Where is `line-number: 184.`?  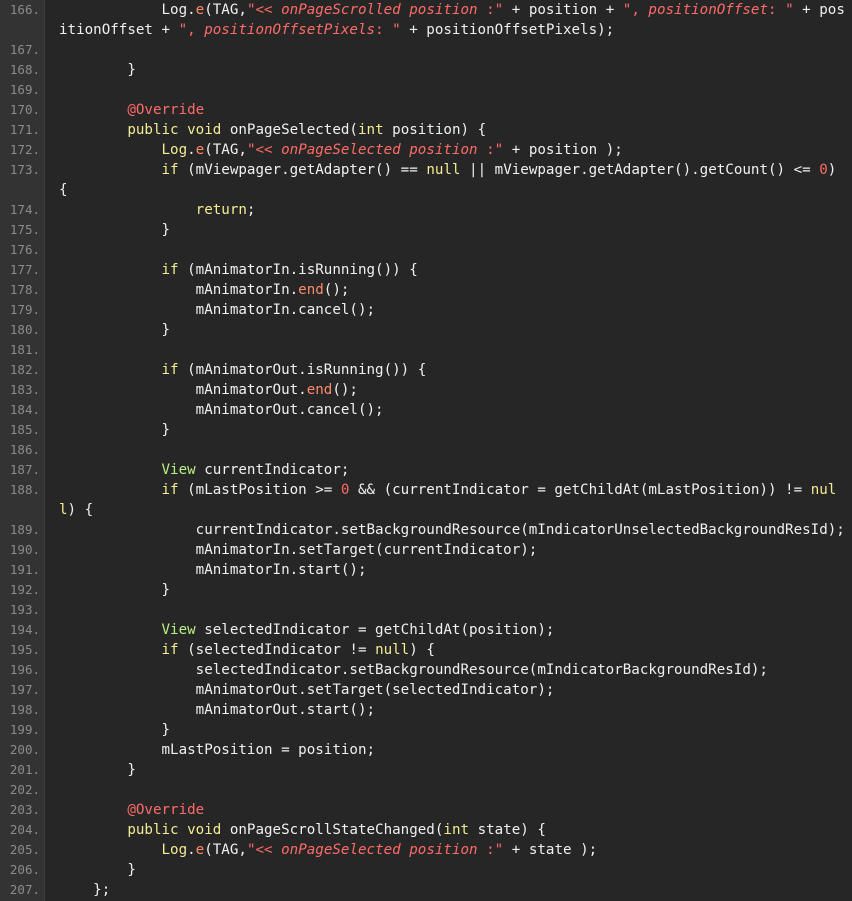
line-number: 184. is located at coordinates (24, 409).